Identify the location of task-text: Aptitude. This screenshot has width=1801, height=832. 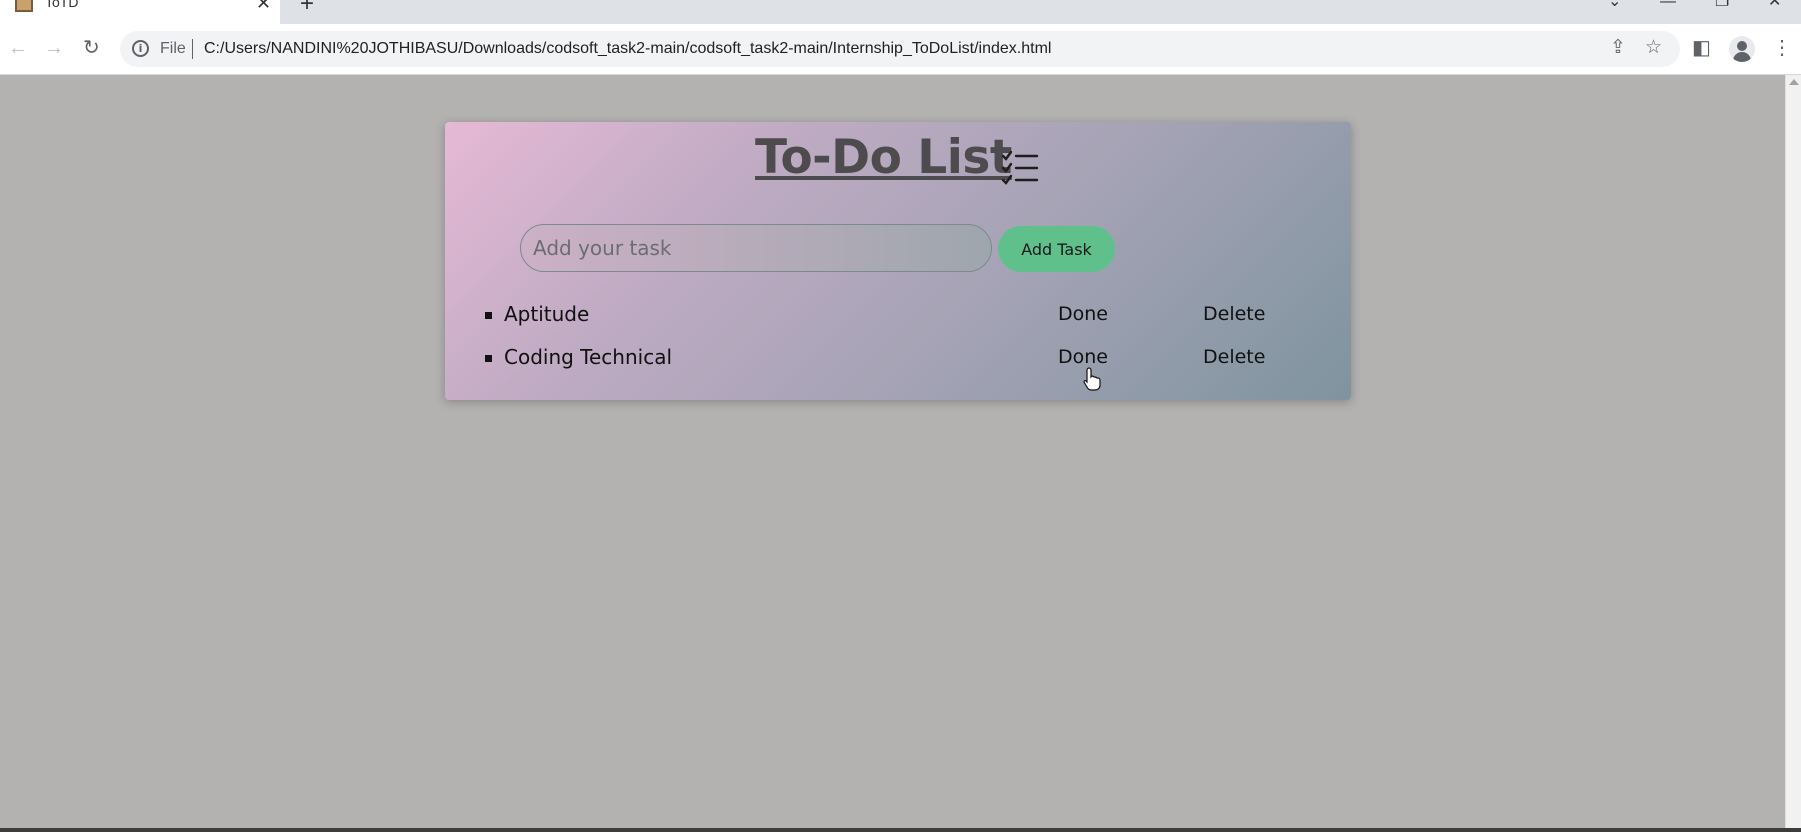
(547, 314).